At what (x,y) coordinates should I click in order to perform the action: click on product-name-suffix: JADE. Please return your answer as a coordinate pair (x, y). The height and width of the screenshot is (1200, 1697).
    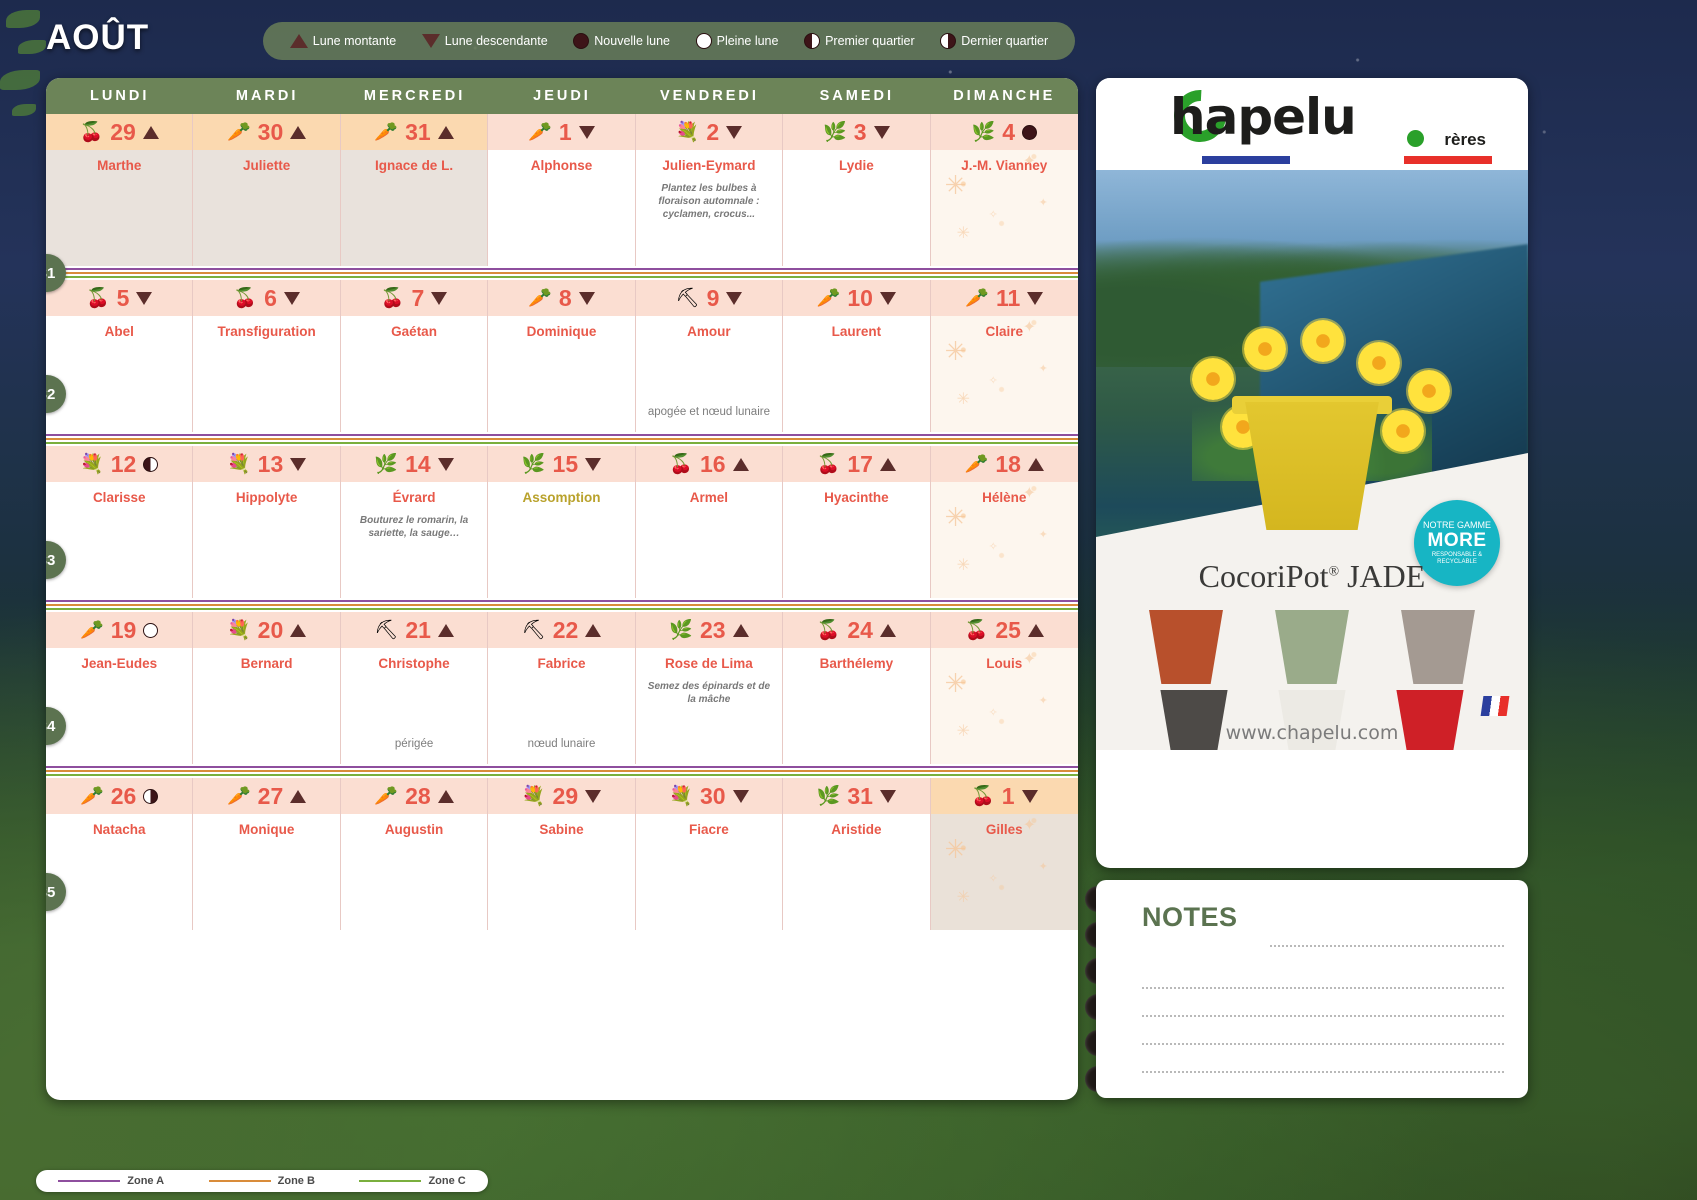
    Looking at the image, I should click on (1382, 576).